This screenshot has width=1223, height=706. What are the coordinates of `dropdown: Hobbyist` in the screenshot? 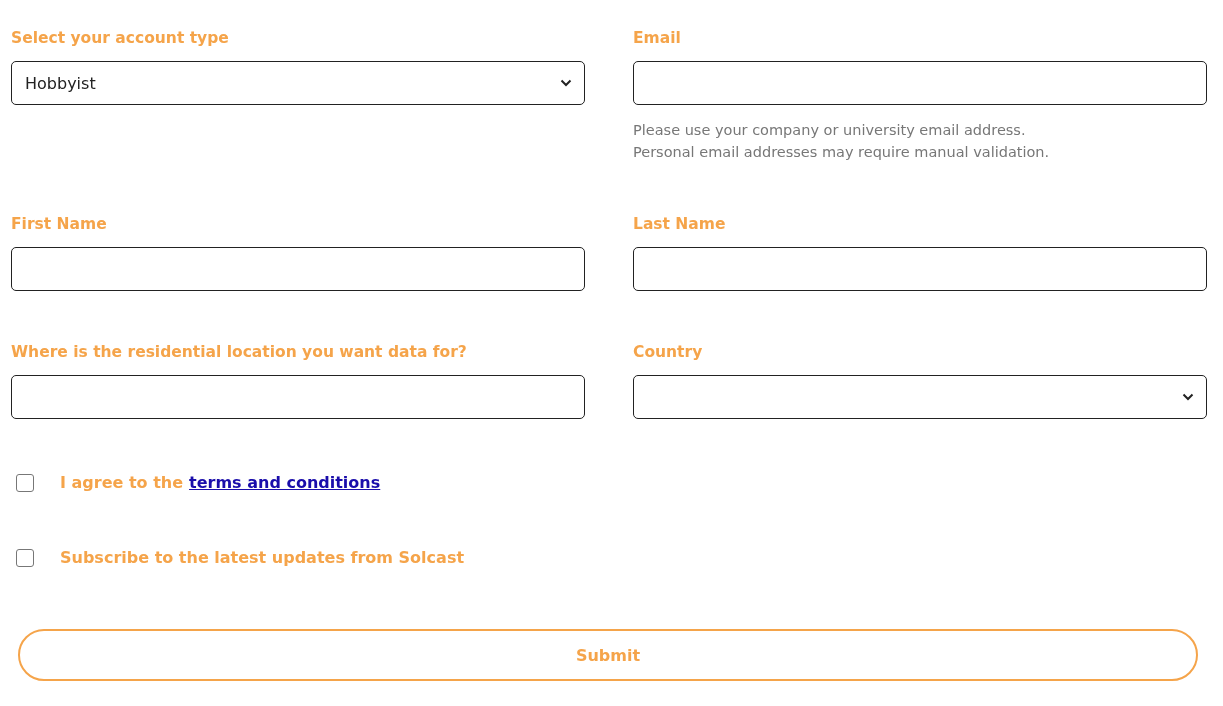 It's located at (298, 83).